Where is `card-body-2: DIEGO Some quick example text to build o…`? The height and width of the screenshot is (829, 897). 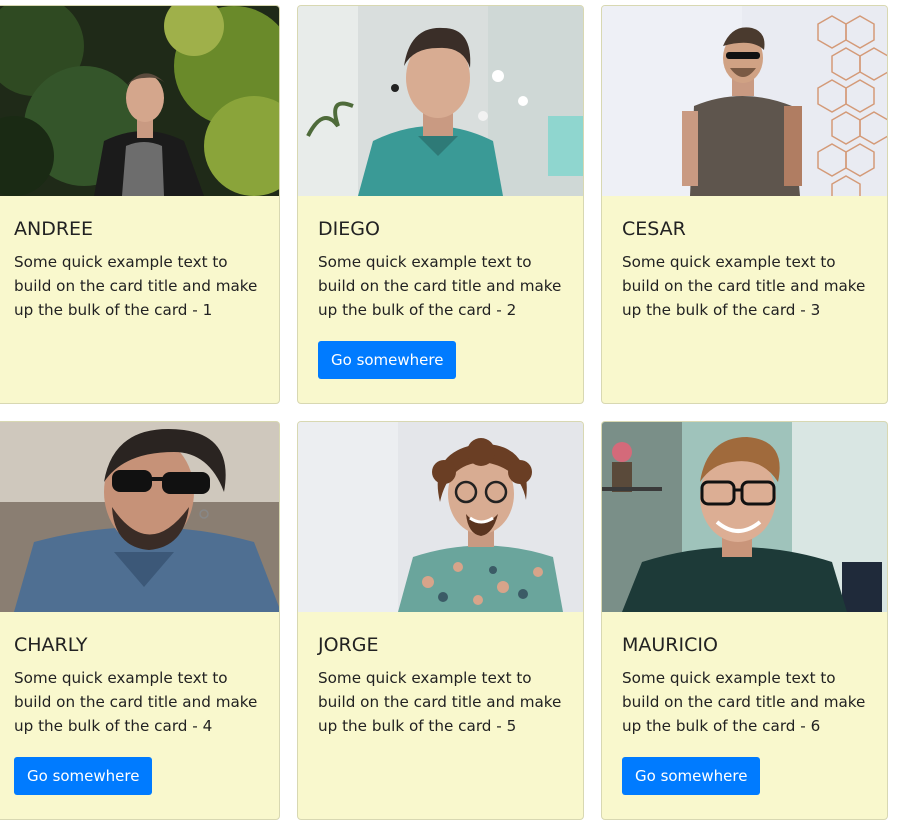 card-body-2: DIEGO Some quick example text to build o… is located at coordinates (440, 287).